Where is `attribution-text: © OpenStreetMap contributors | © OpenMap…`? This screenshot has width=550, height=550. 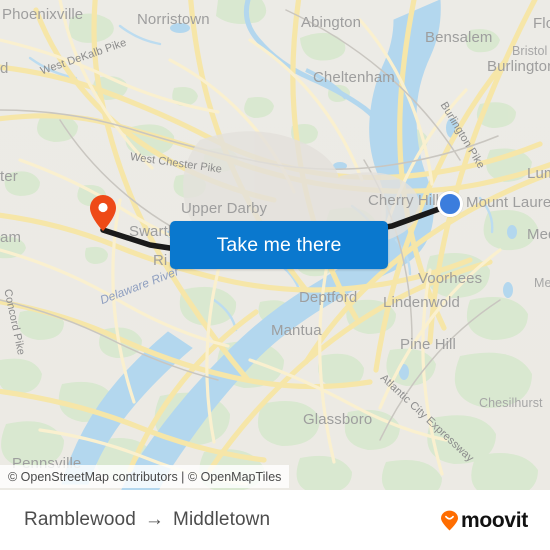
attribution-text: © OpenStreetMap contributors | © OpenMap… is located at coordinates (145, 476).